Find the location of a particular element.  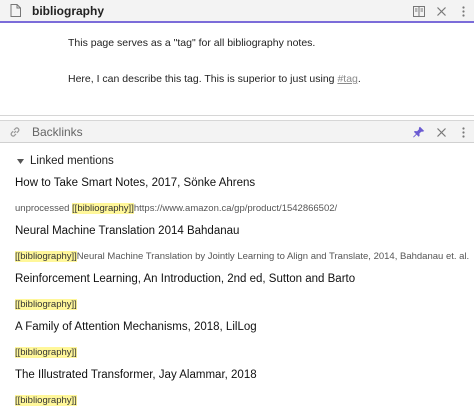

linked-mentions-label: Linked mentions is located at coordinates (72, 161).